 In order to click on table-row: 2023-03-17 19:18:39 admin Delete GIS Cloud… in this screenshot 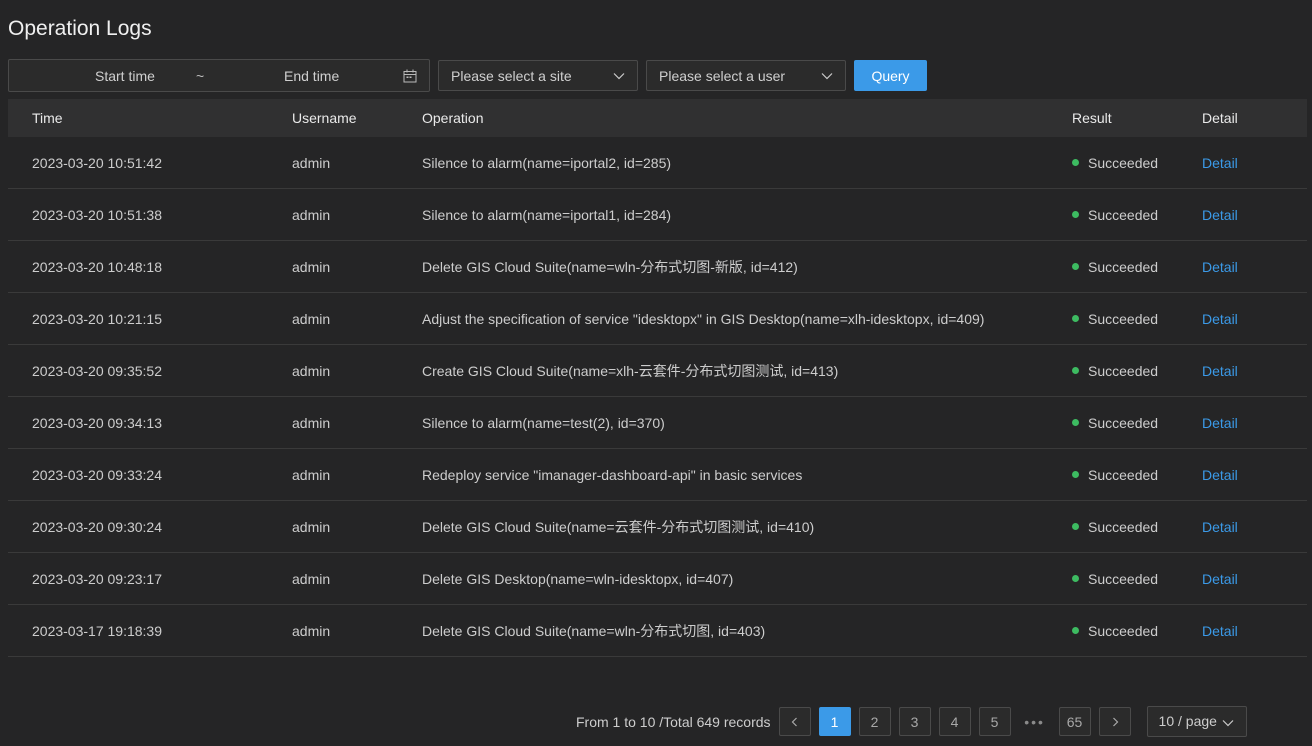, I will do `click(657, 631)`.